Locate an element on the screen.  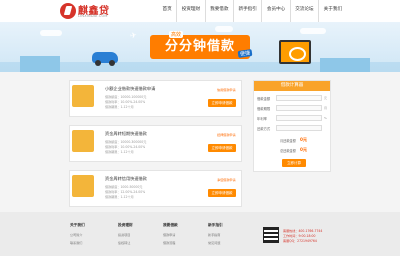
slogan-tag-efficient: 高效 is located at coordinates (176, 34).